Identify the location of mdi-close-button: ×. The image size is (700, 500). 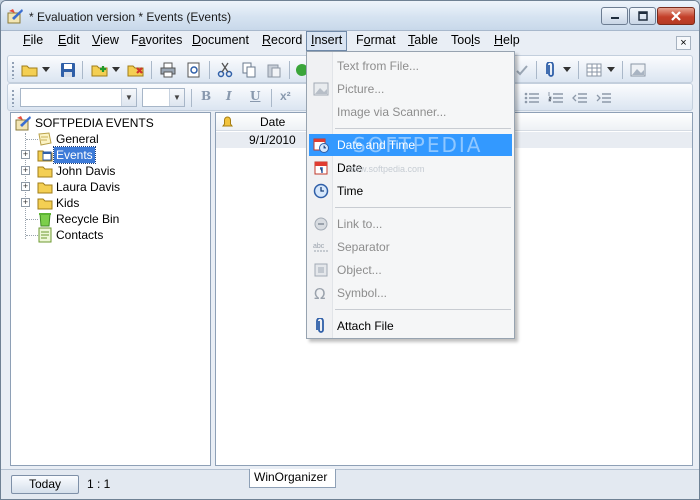
(683, 43).